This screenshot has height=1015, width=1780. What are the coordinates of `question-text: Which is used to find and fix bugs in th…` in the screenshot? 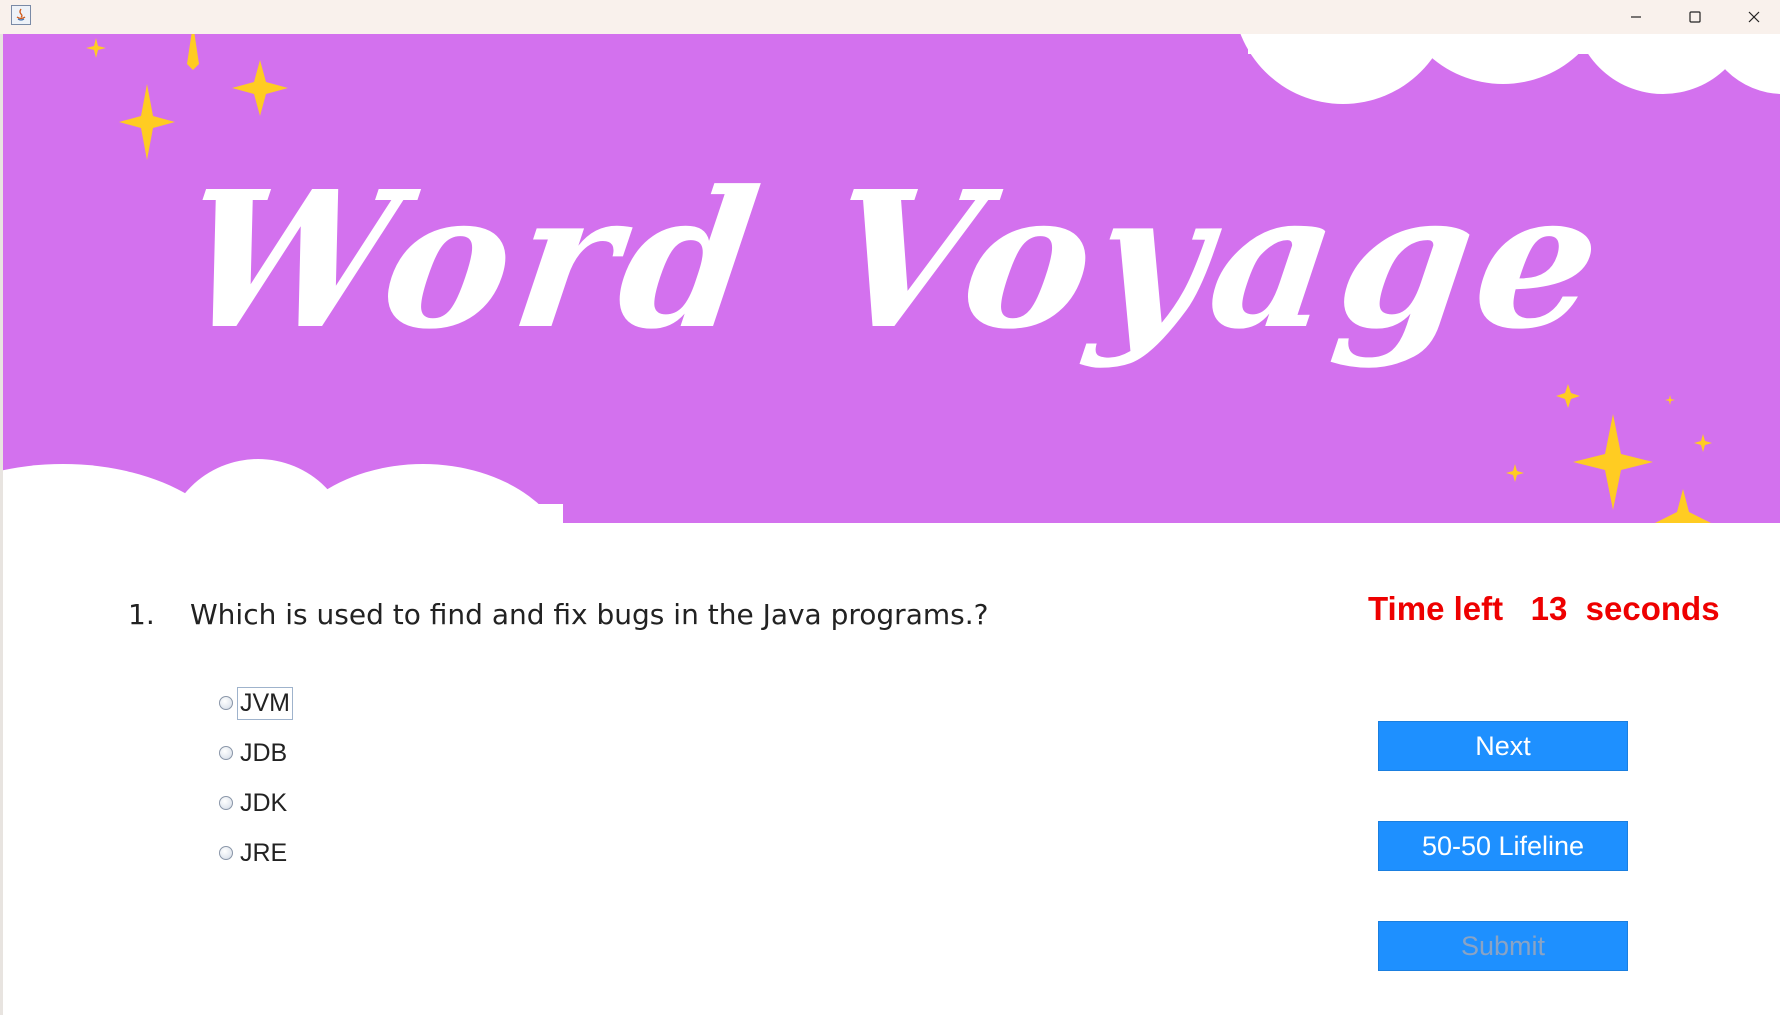 It's located at (589, 614).